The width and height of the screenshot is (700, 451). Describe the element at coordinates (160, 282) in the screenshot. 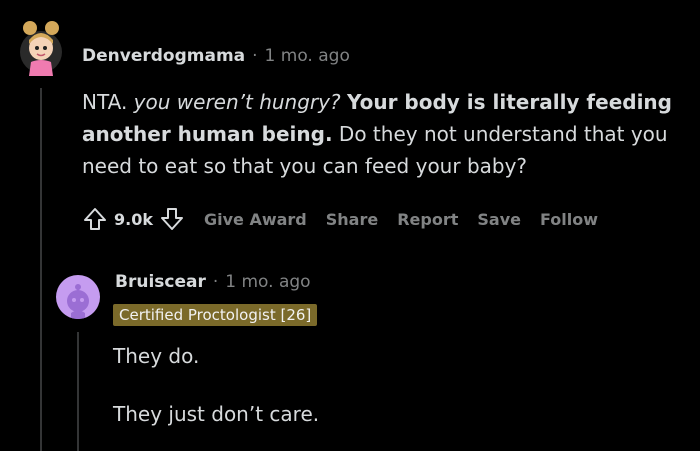

I see `reply-username: Bruiscear` at that location.